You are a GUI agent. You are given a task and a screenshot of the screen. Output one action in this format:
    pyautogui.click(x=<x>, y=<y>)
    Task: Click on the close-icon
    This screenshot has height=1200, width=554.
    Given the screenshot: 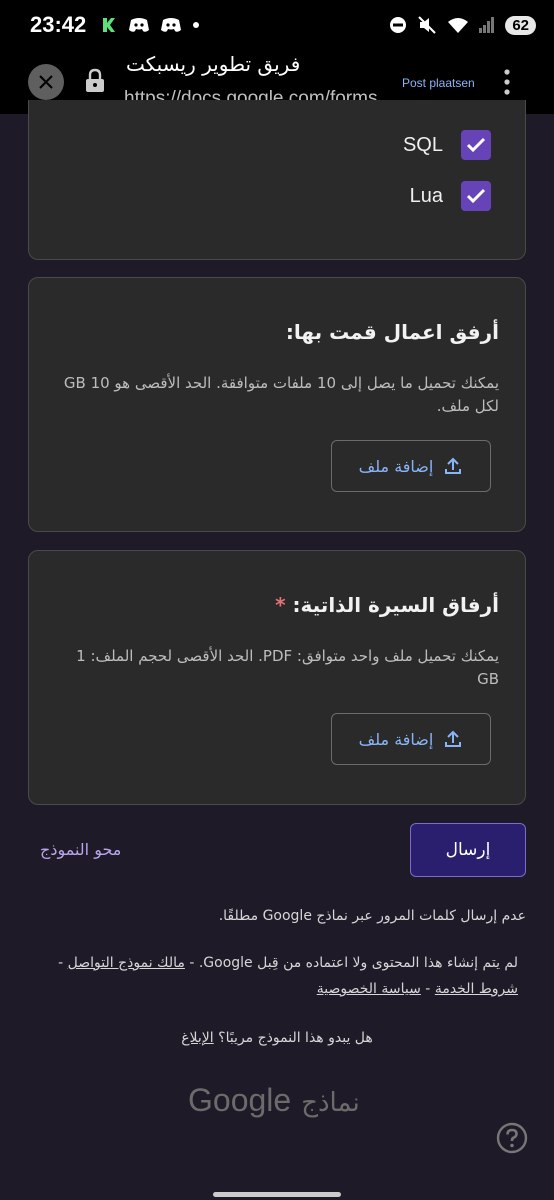 What is the action you would take?
    pyautogui.click(x=46, y=82)
    